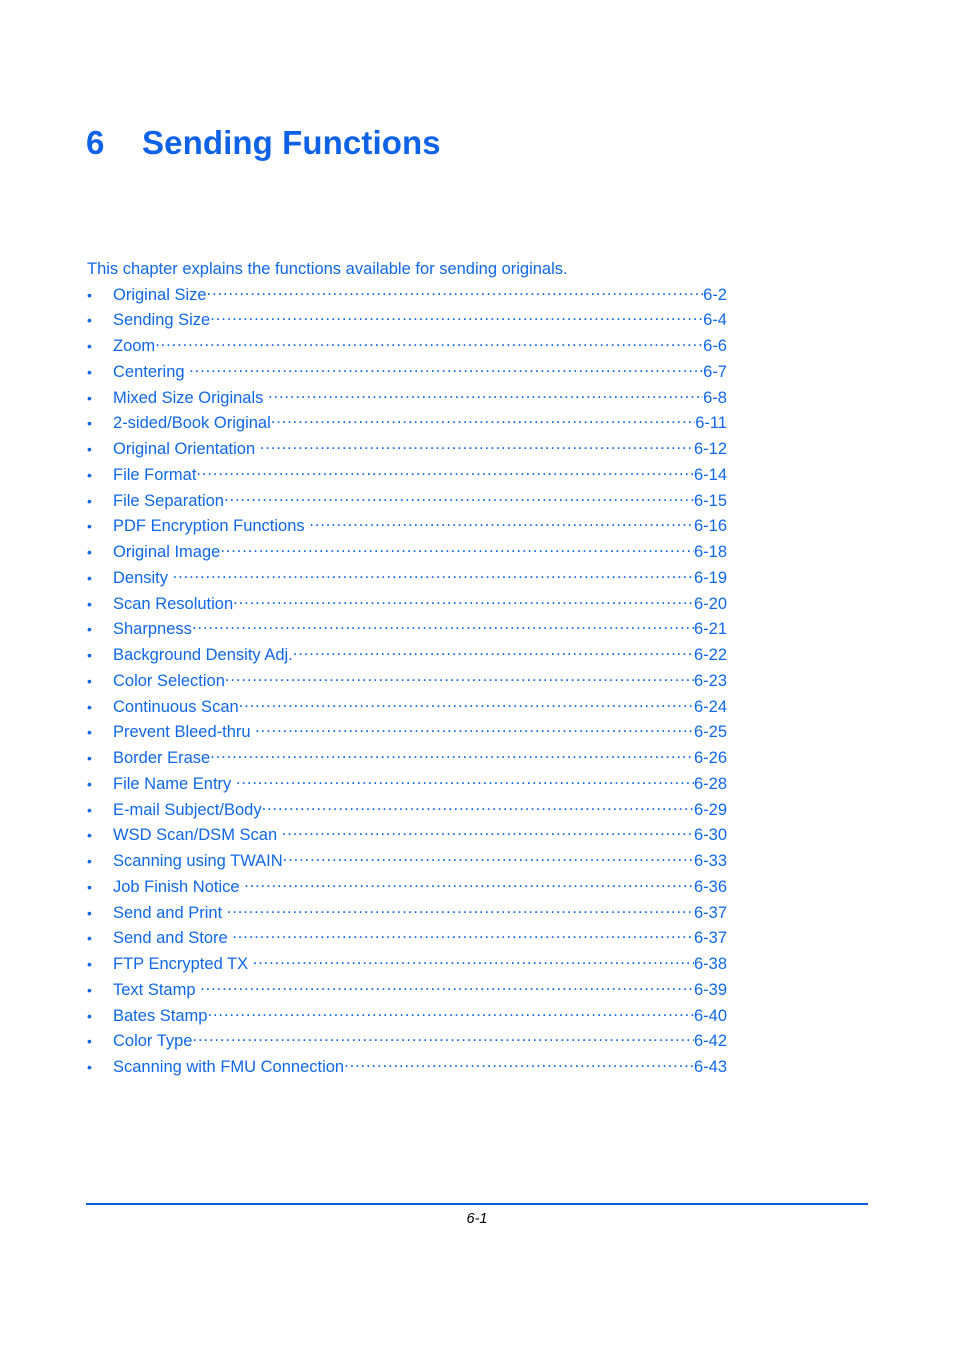 This screenshot has width=954, height=1350. What do you see at coordinates (710, 964) in the screenshot?
I see `toc-entry-page-number: 6-38` at bounding box center [710, 964].